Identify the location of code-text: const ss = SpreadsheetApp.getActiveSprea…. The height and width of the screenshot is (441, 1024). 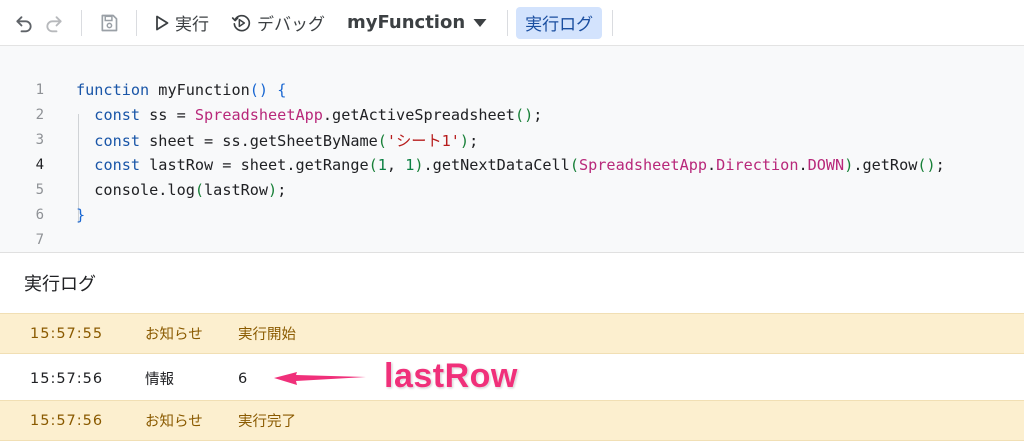
(318, 114).